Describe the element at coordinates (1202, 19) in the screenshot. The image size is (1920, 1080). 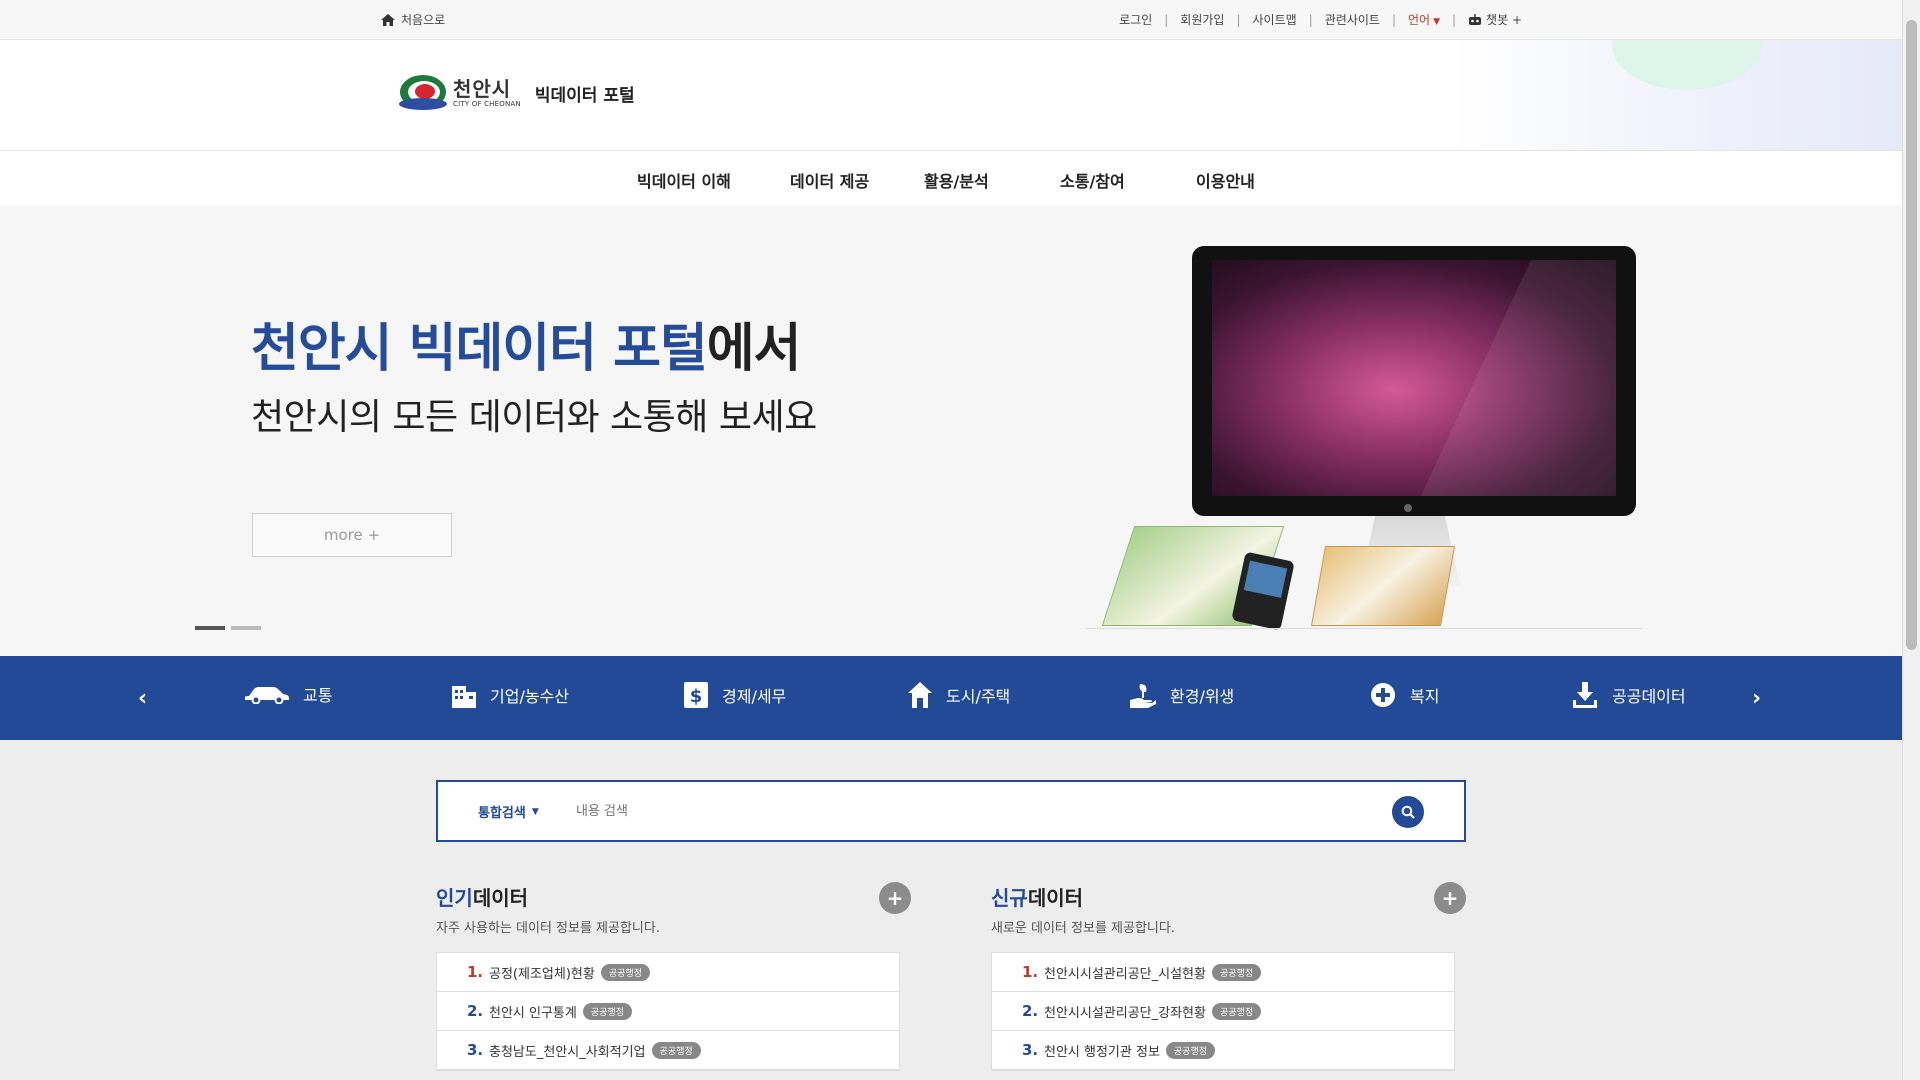
I see `signup-link: 회원가입` at that location.